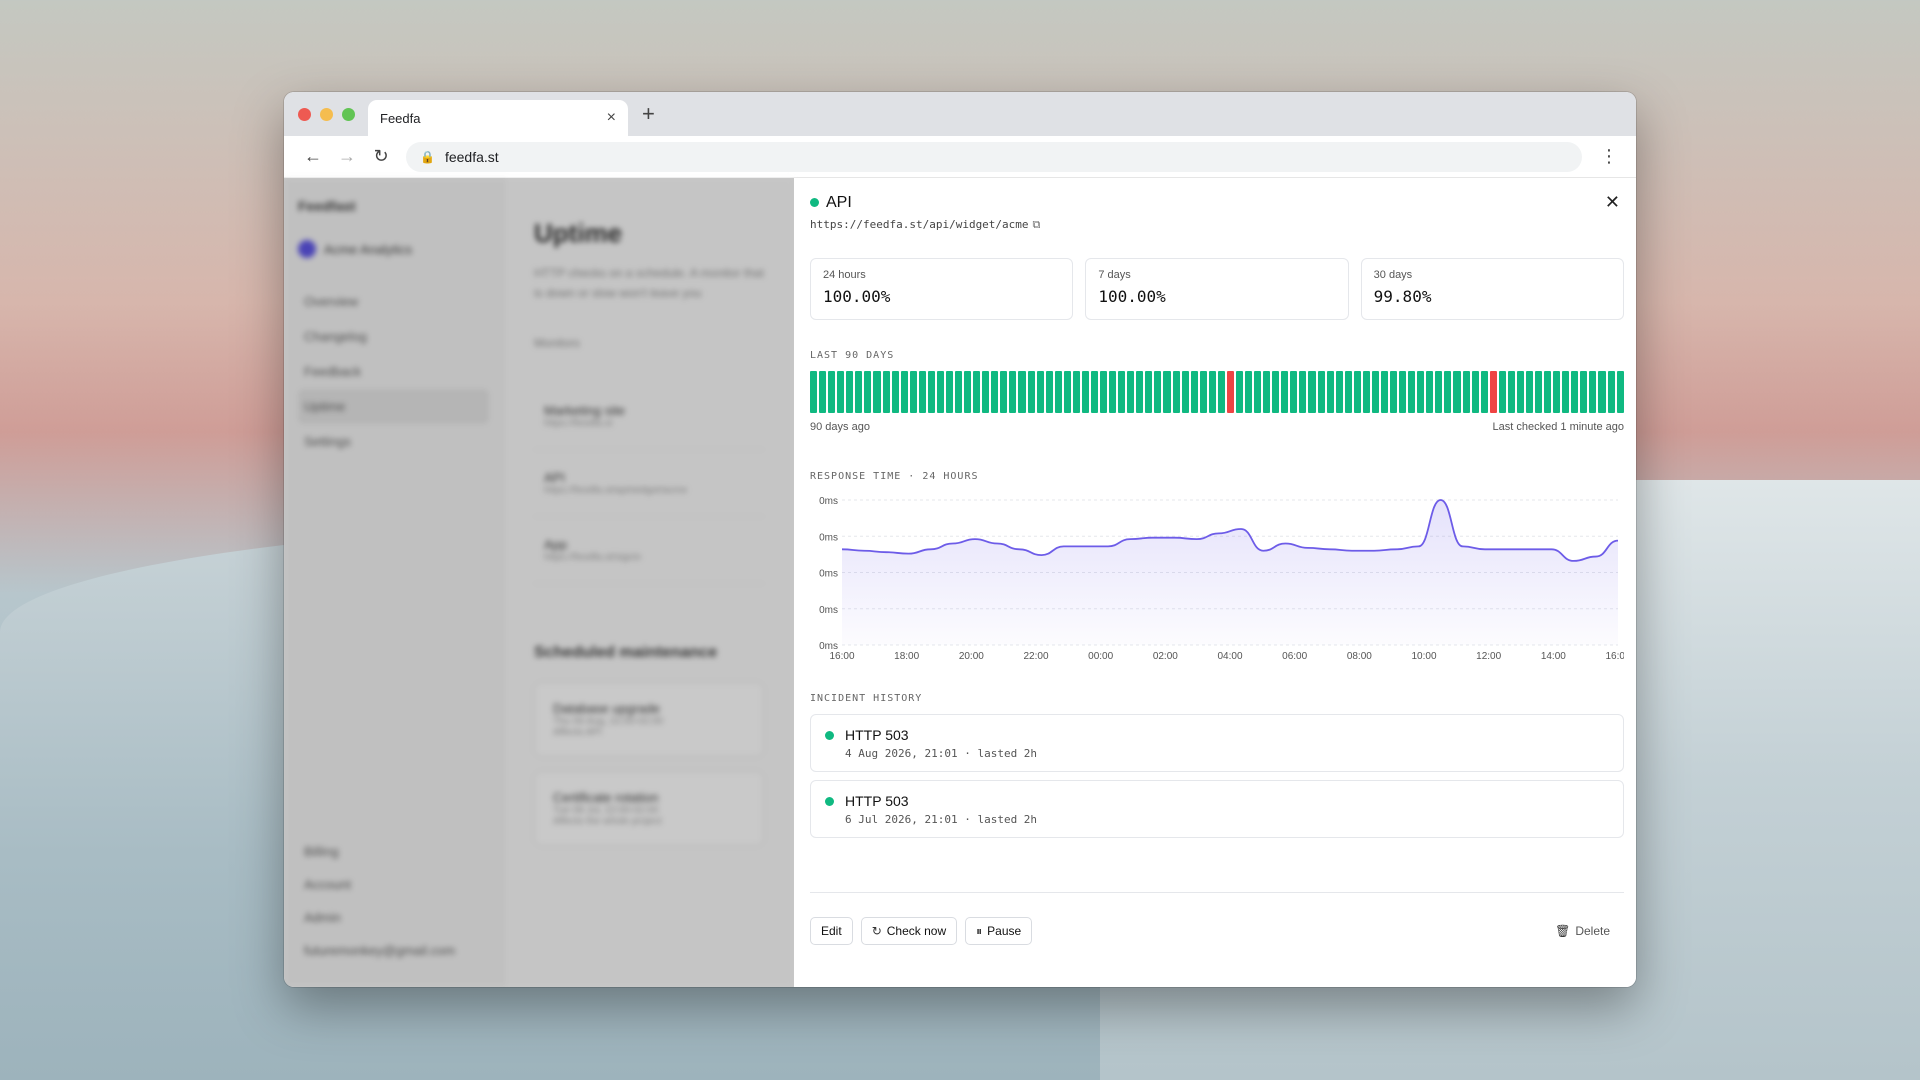  I want to click on check-now-button: ↻ Check now, so click(909, 931).